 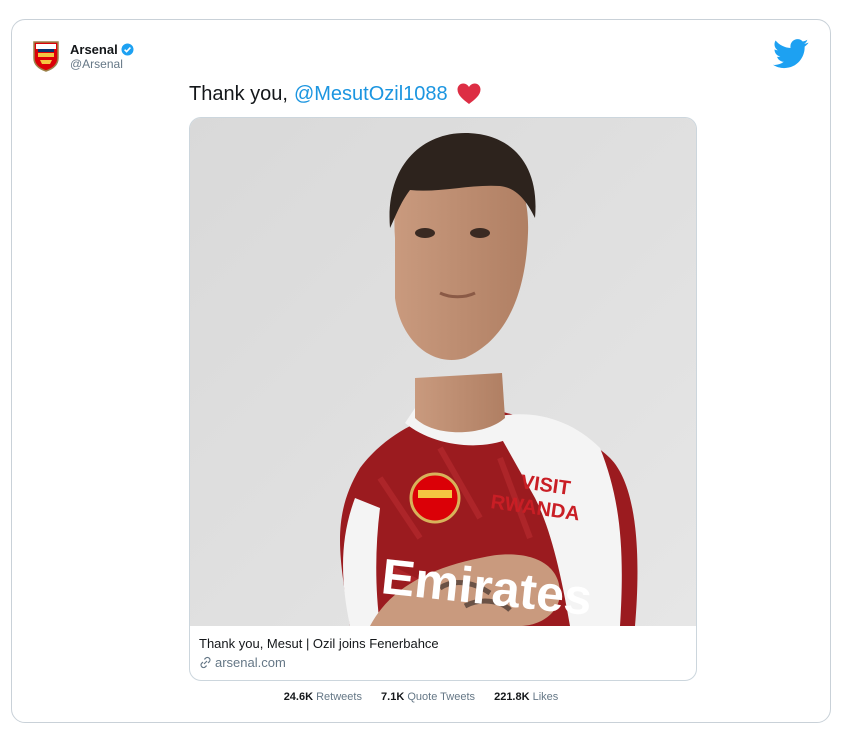 I want to click on arsenal-crest-avatar, so click(x=46, y=56).